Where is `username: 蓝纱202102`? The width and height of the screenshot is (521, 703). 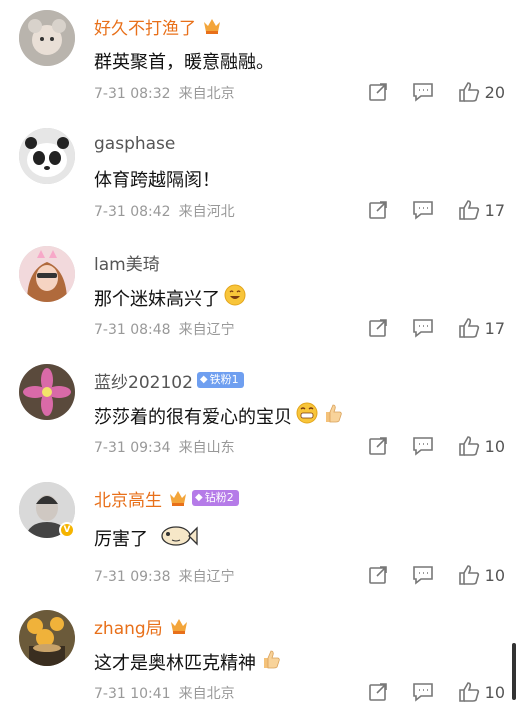
username: 蓝纱202102 is located at coordinates (143, 380).